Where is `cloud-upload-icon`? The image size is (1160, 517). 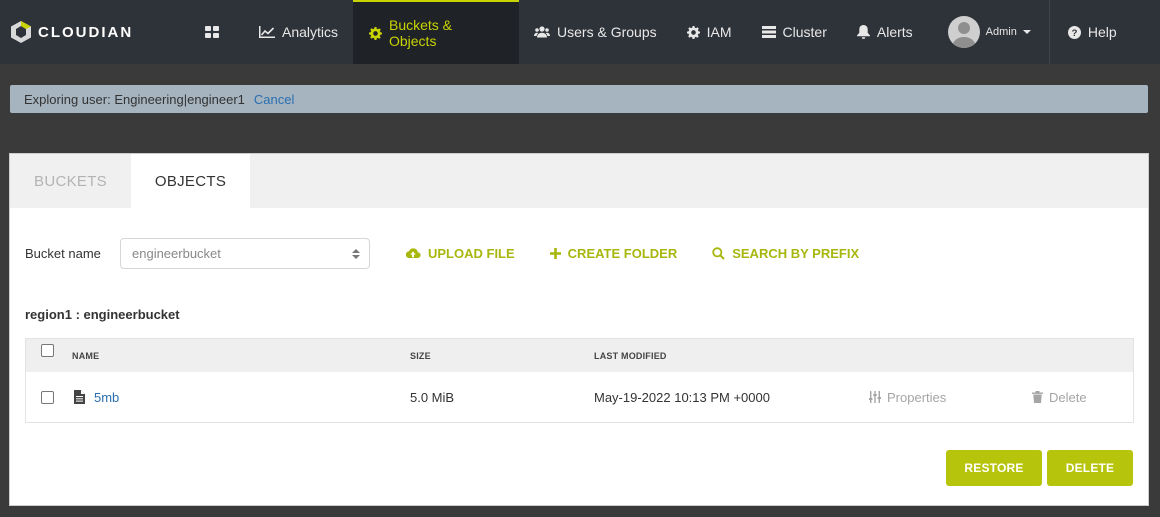
cloud-upload-icon is located at coordinates (413, 253).